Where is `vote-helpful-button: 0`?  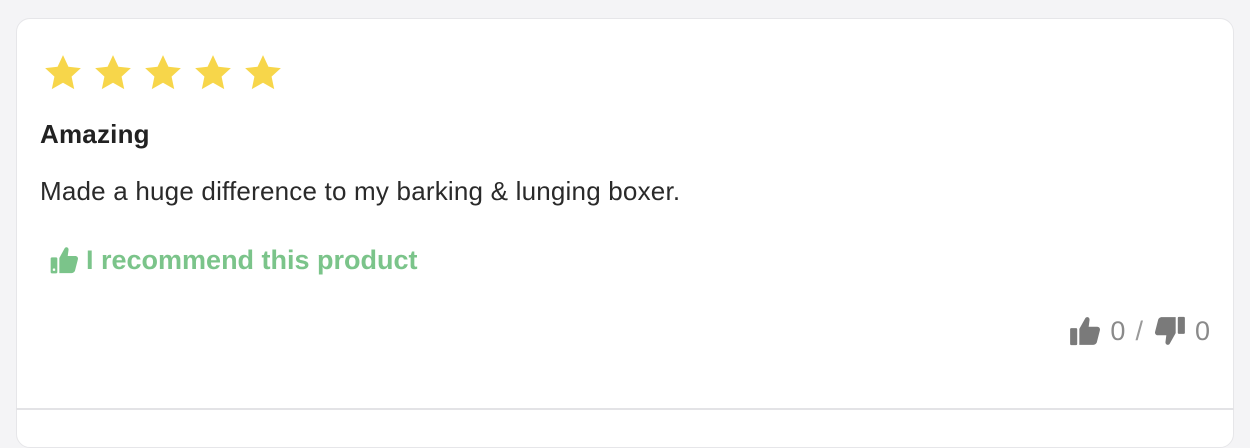 vote-helpful-button: 0 is located at coordinates (1096, 331).